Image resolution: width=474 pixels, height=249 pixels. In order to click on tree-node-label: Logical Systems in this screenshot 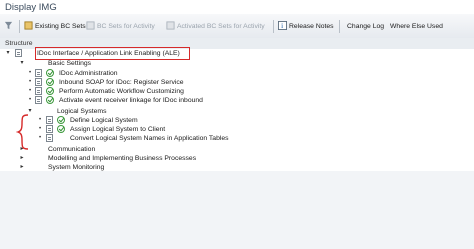, I will do `click(82, 111)`.